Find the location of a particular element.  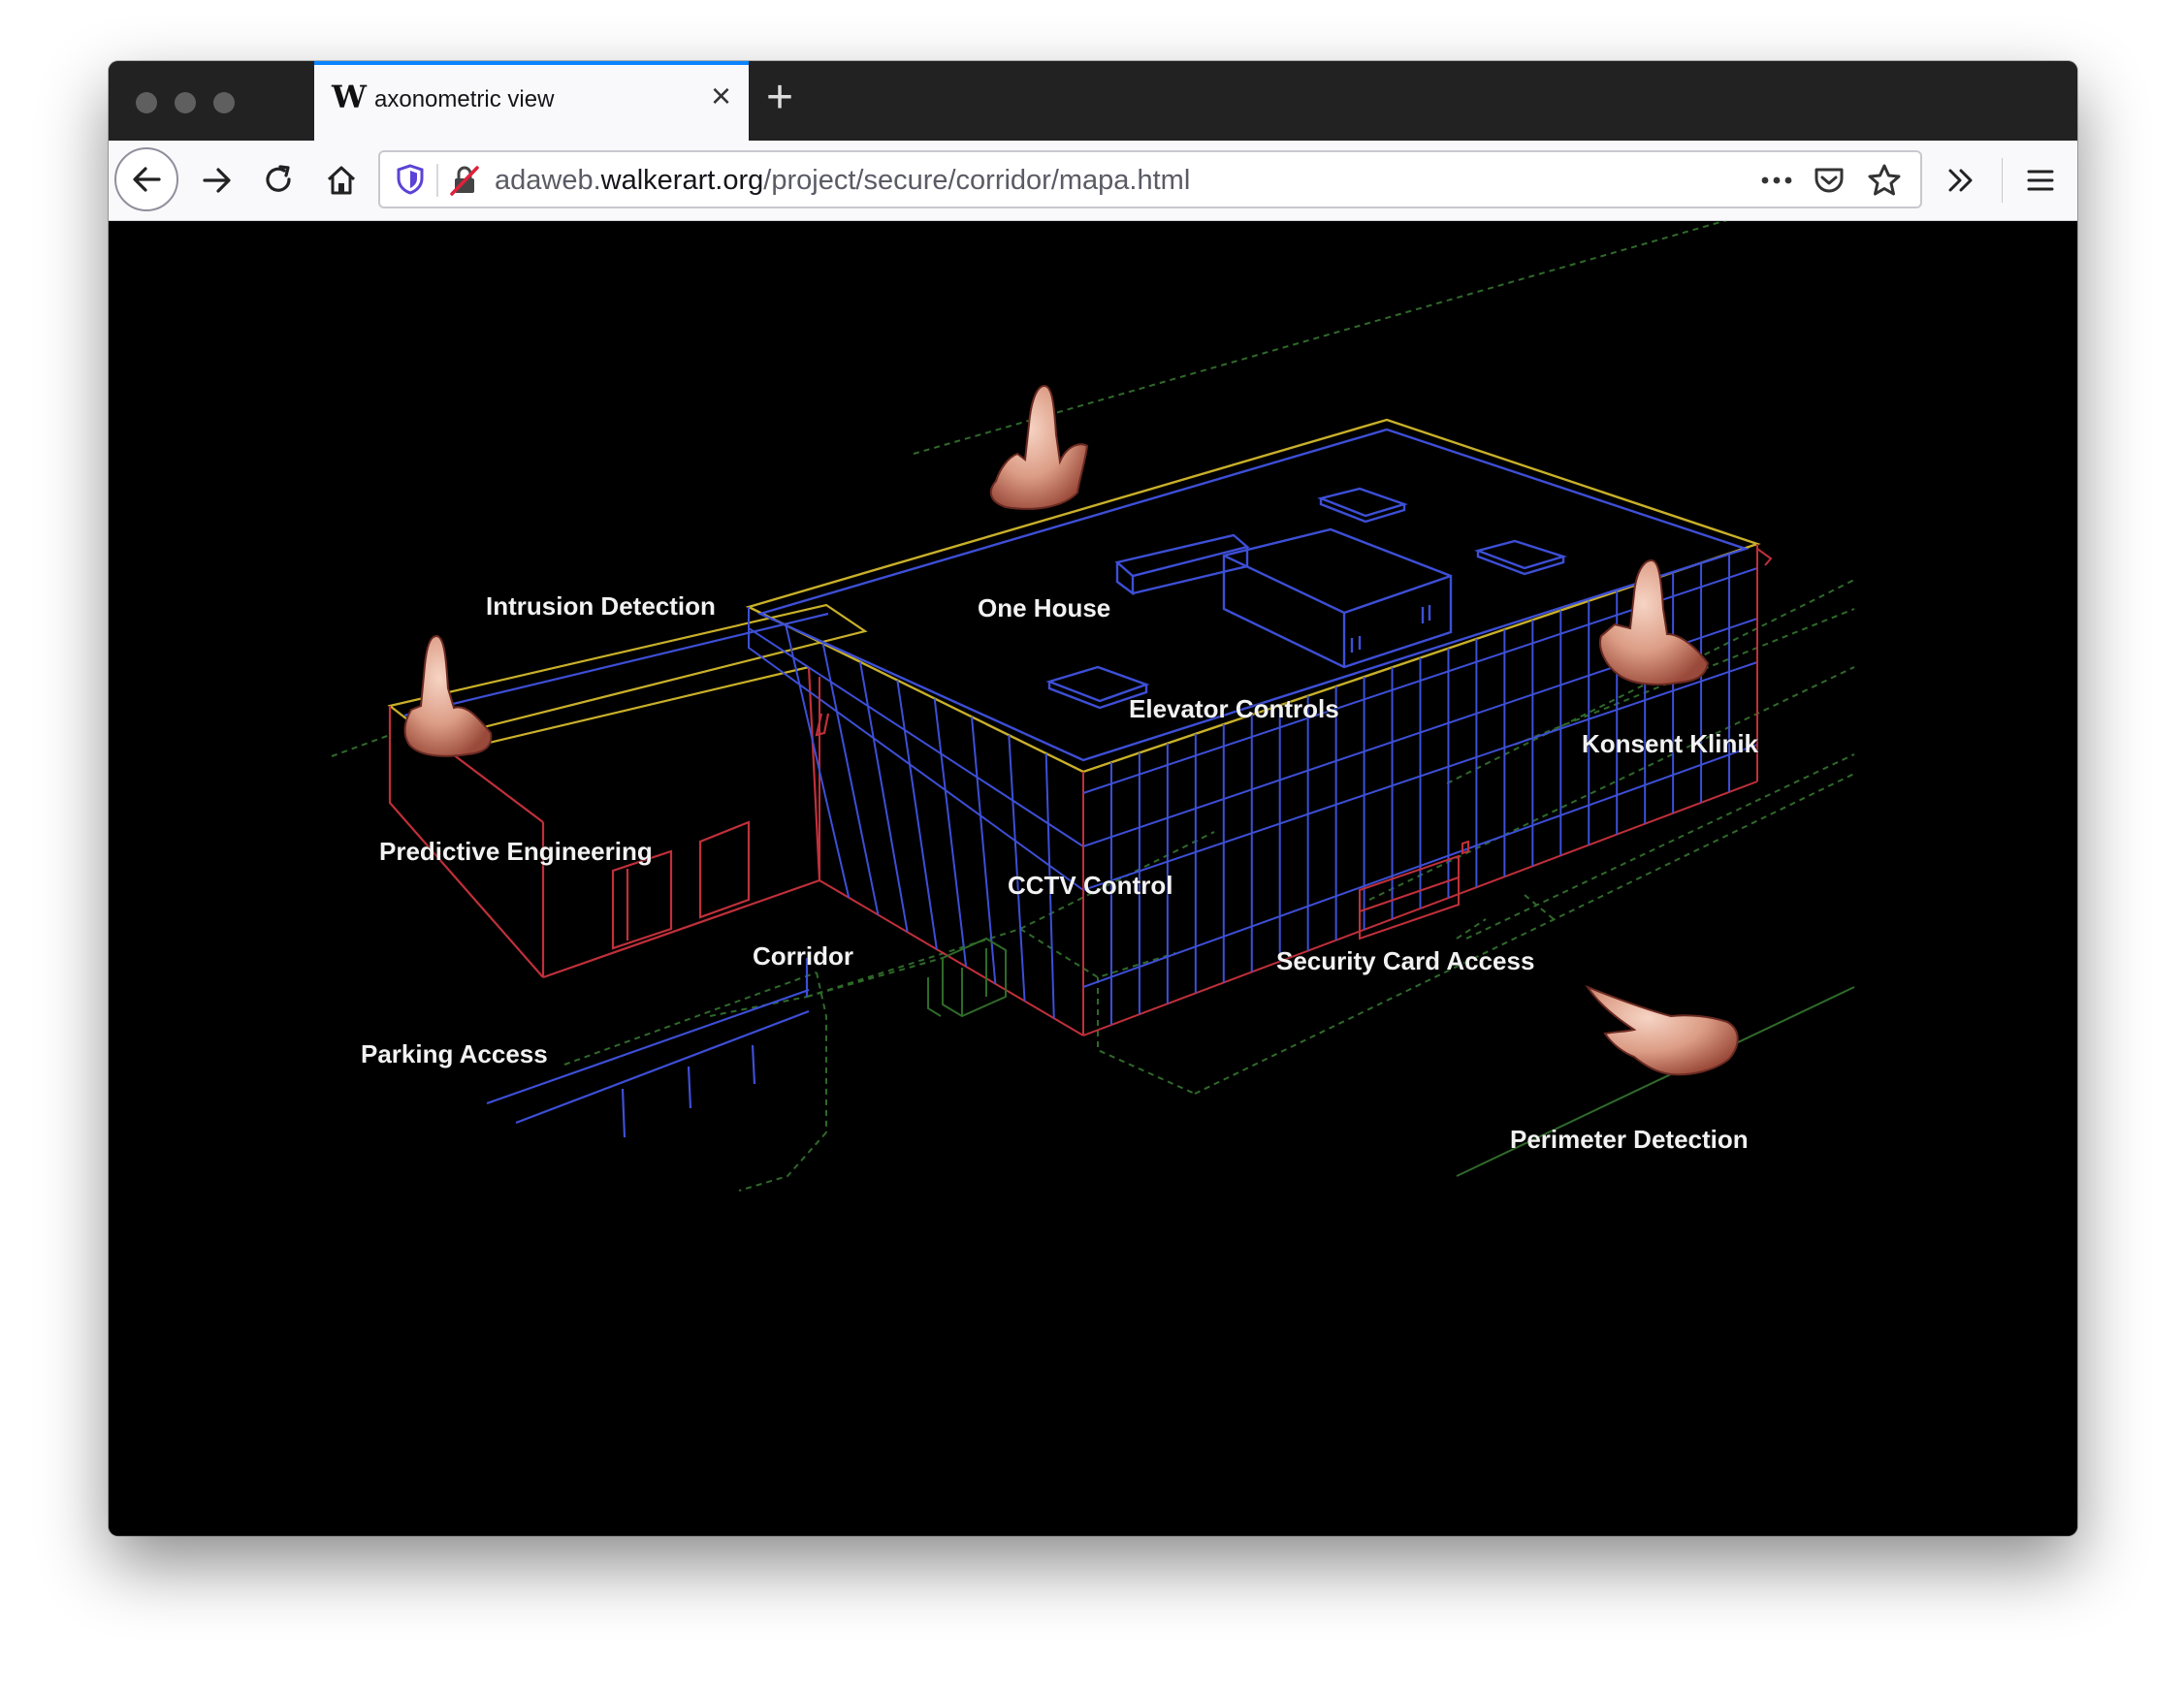

minimize-window-button is located at coordinates (185, 102).